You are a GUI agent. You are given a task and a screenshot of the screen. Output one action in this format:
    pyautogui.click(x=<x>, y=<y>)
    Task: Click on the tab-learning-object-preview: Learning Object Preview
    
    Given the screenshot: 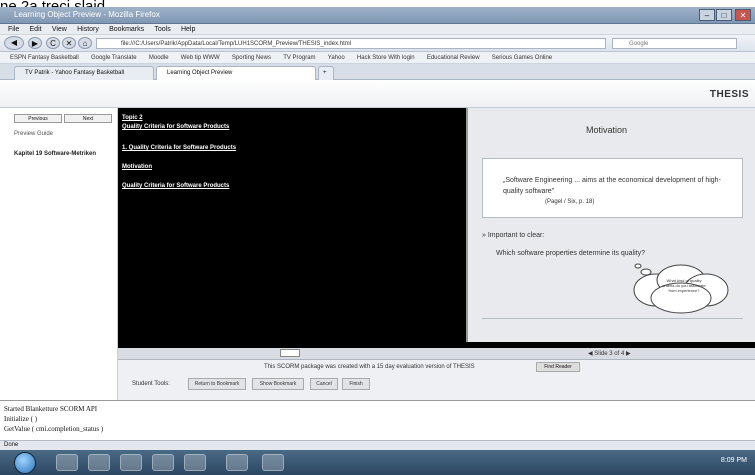 What is the action you would take?
    pyautogui.click(x=236, y=73)
    